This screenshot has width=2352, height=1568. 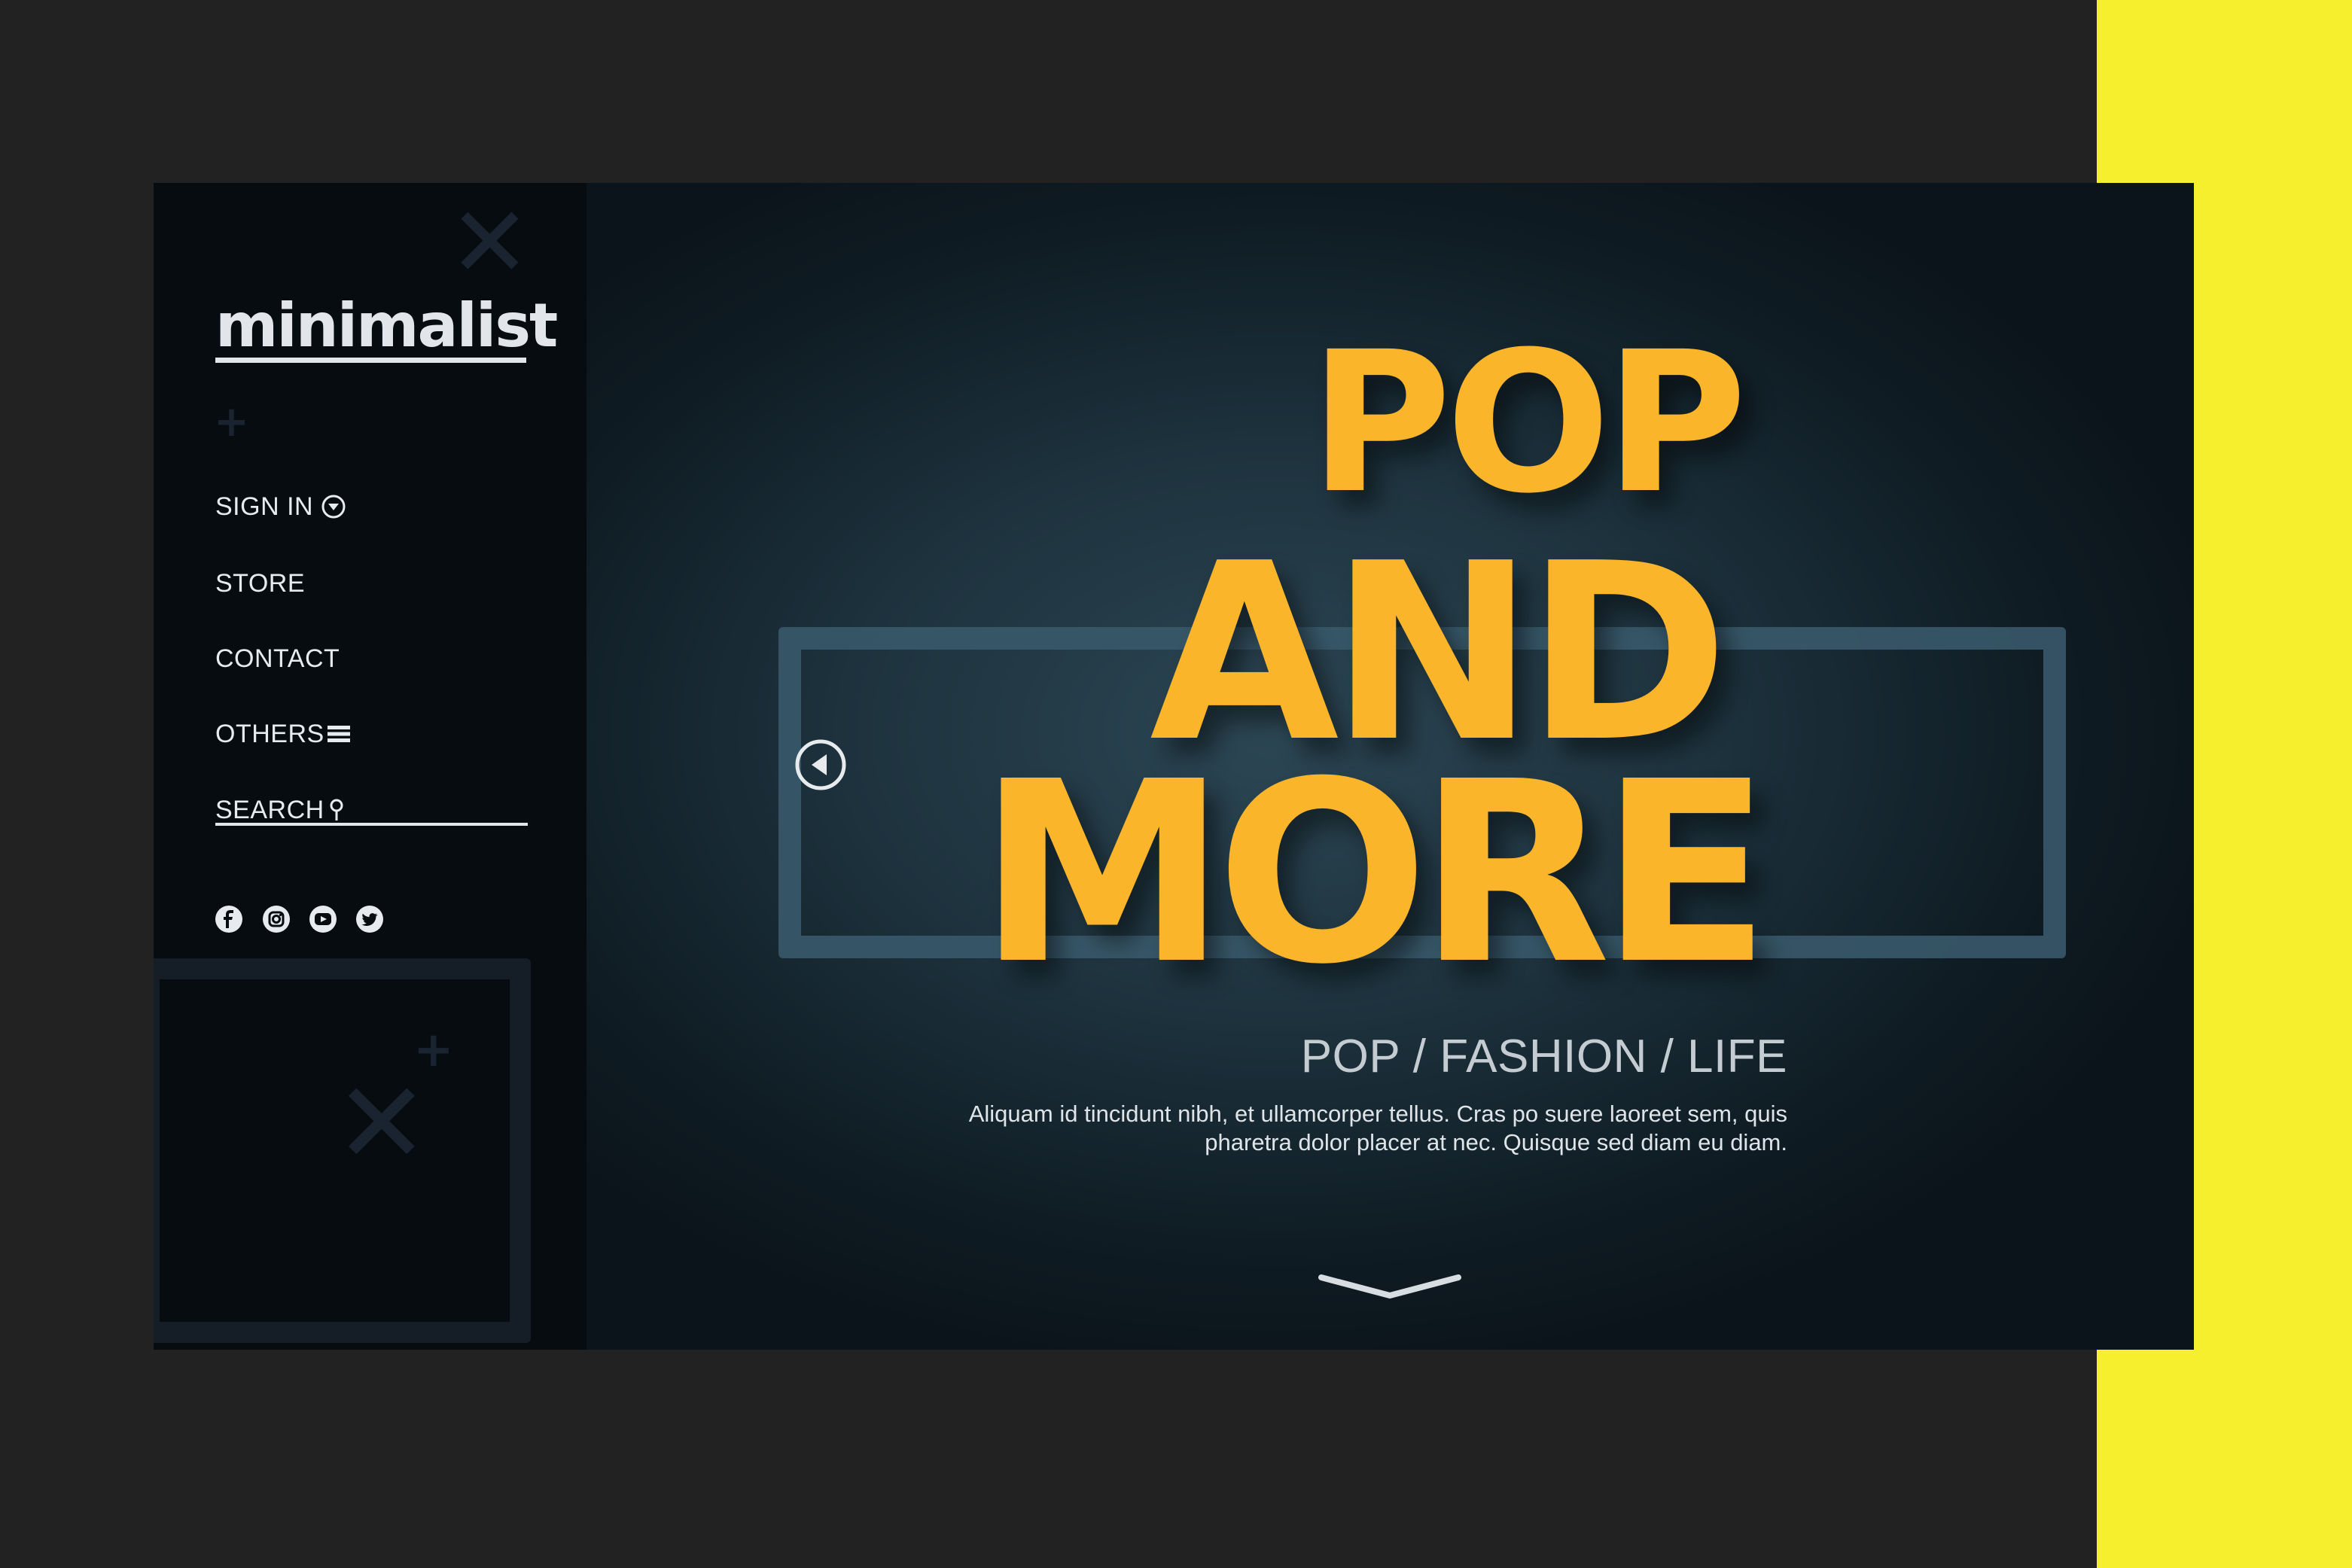 What do you see at coordinates (821, 765) in the screenshot?
I see `arrow-left-circle-icon` at bounding box center [821, 765].